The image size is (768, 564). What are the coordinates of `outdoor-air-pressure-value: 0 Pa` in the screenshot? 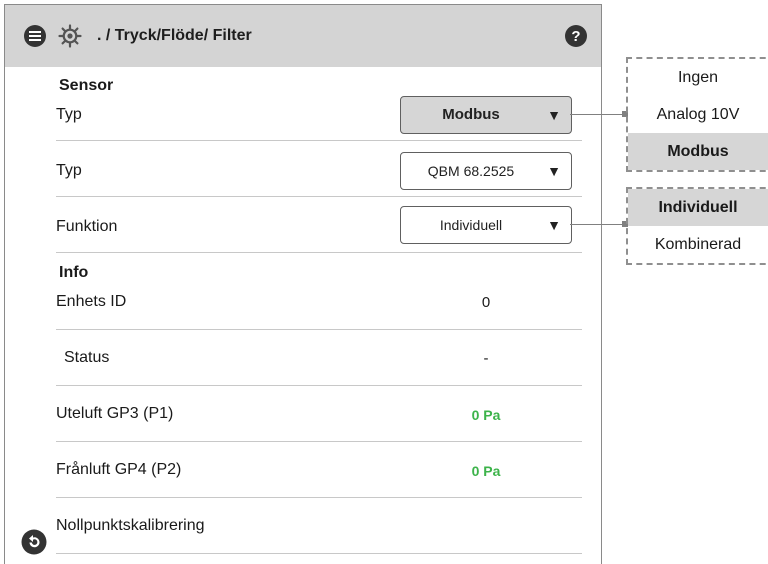 It's located at (486, 415).